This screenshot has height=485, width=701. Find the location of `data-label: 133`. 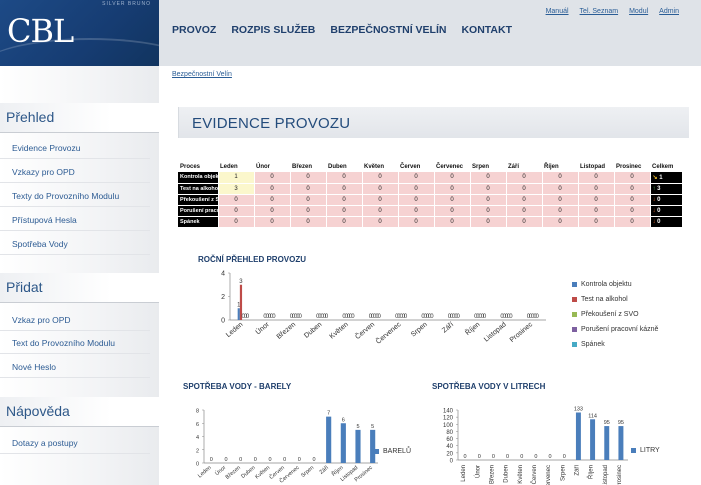

data-label: 133 is located at coordinates (578, 410).